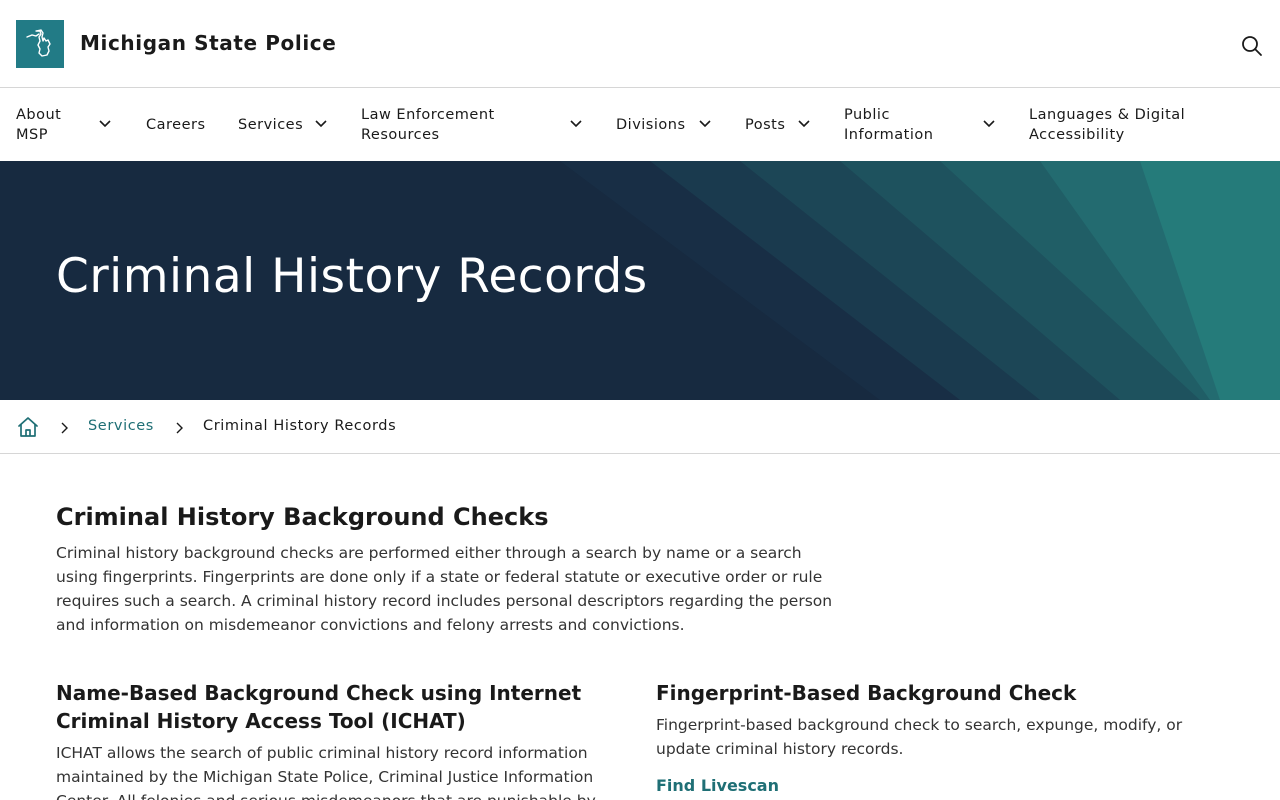 This screenshot has height=800, width=1280. Describe the element at coordinates (946, 693) in the screenshot. I see `fingerprint-heading: Fingerprint-Based Background Check` at that location.